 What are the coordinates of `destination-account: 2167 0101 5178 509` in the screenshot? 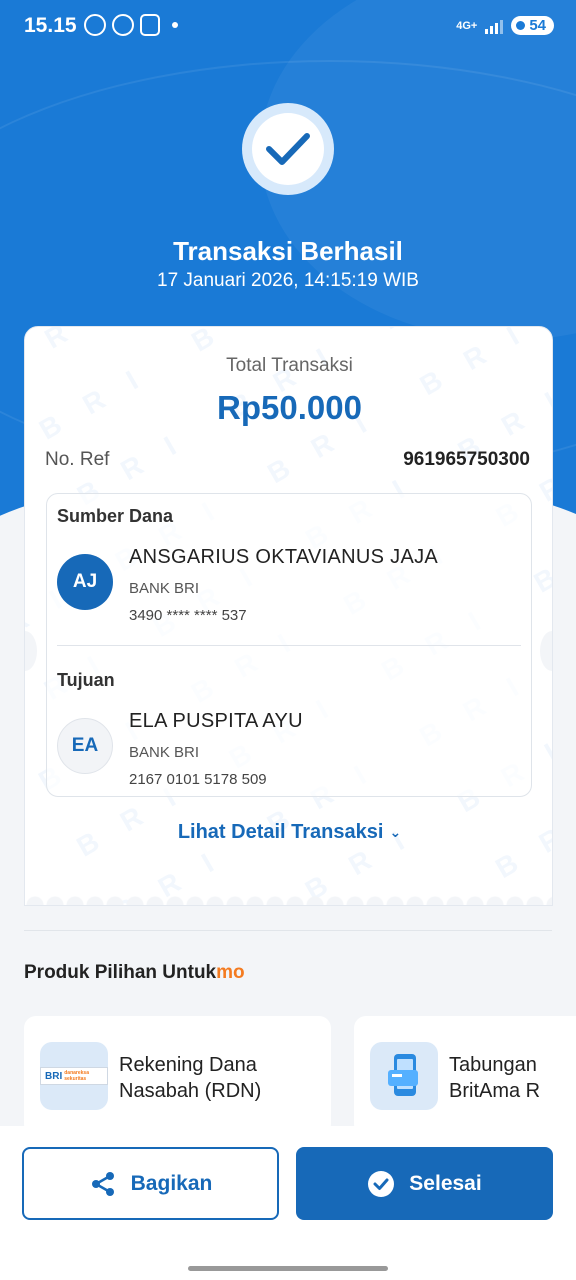 It's located at (198, 779).